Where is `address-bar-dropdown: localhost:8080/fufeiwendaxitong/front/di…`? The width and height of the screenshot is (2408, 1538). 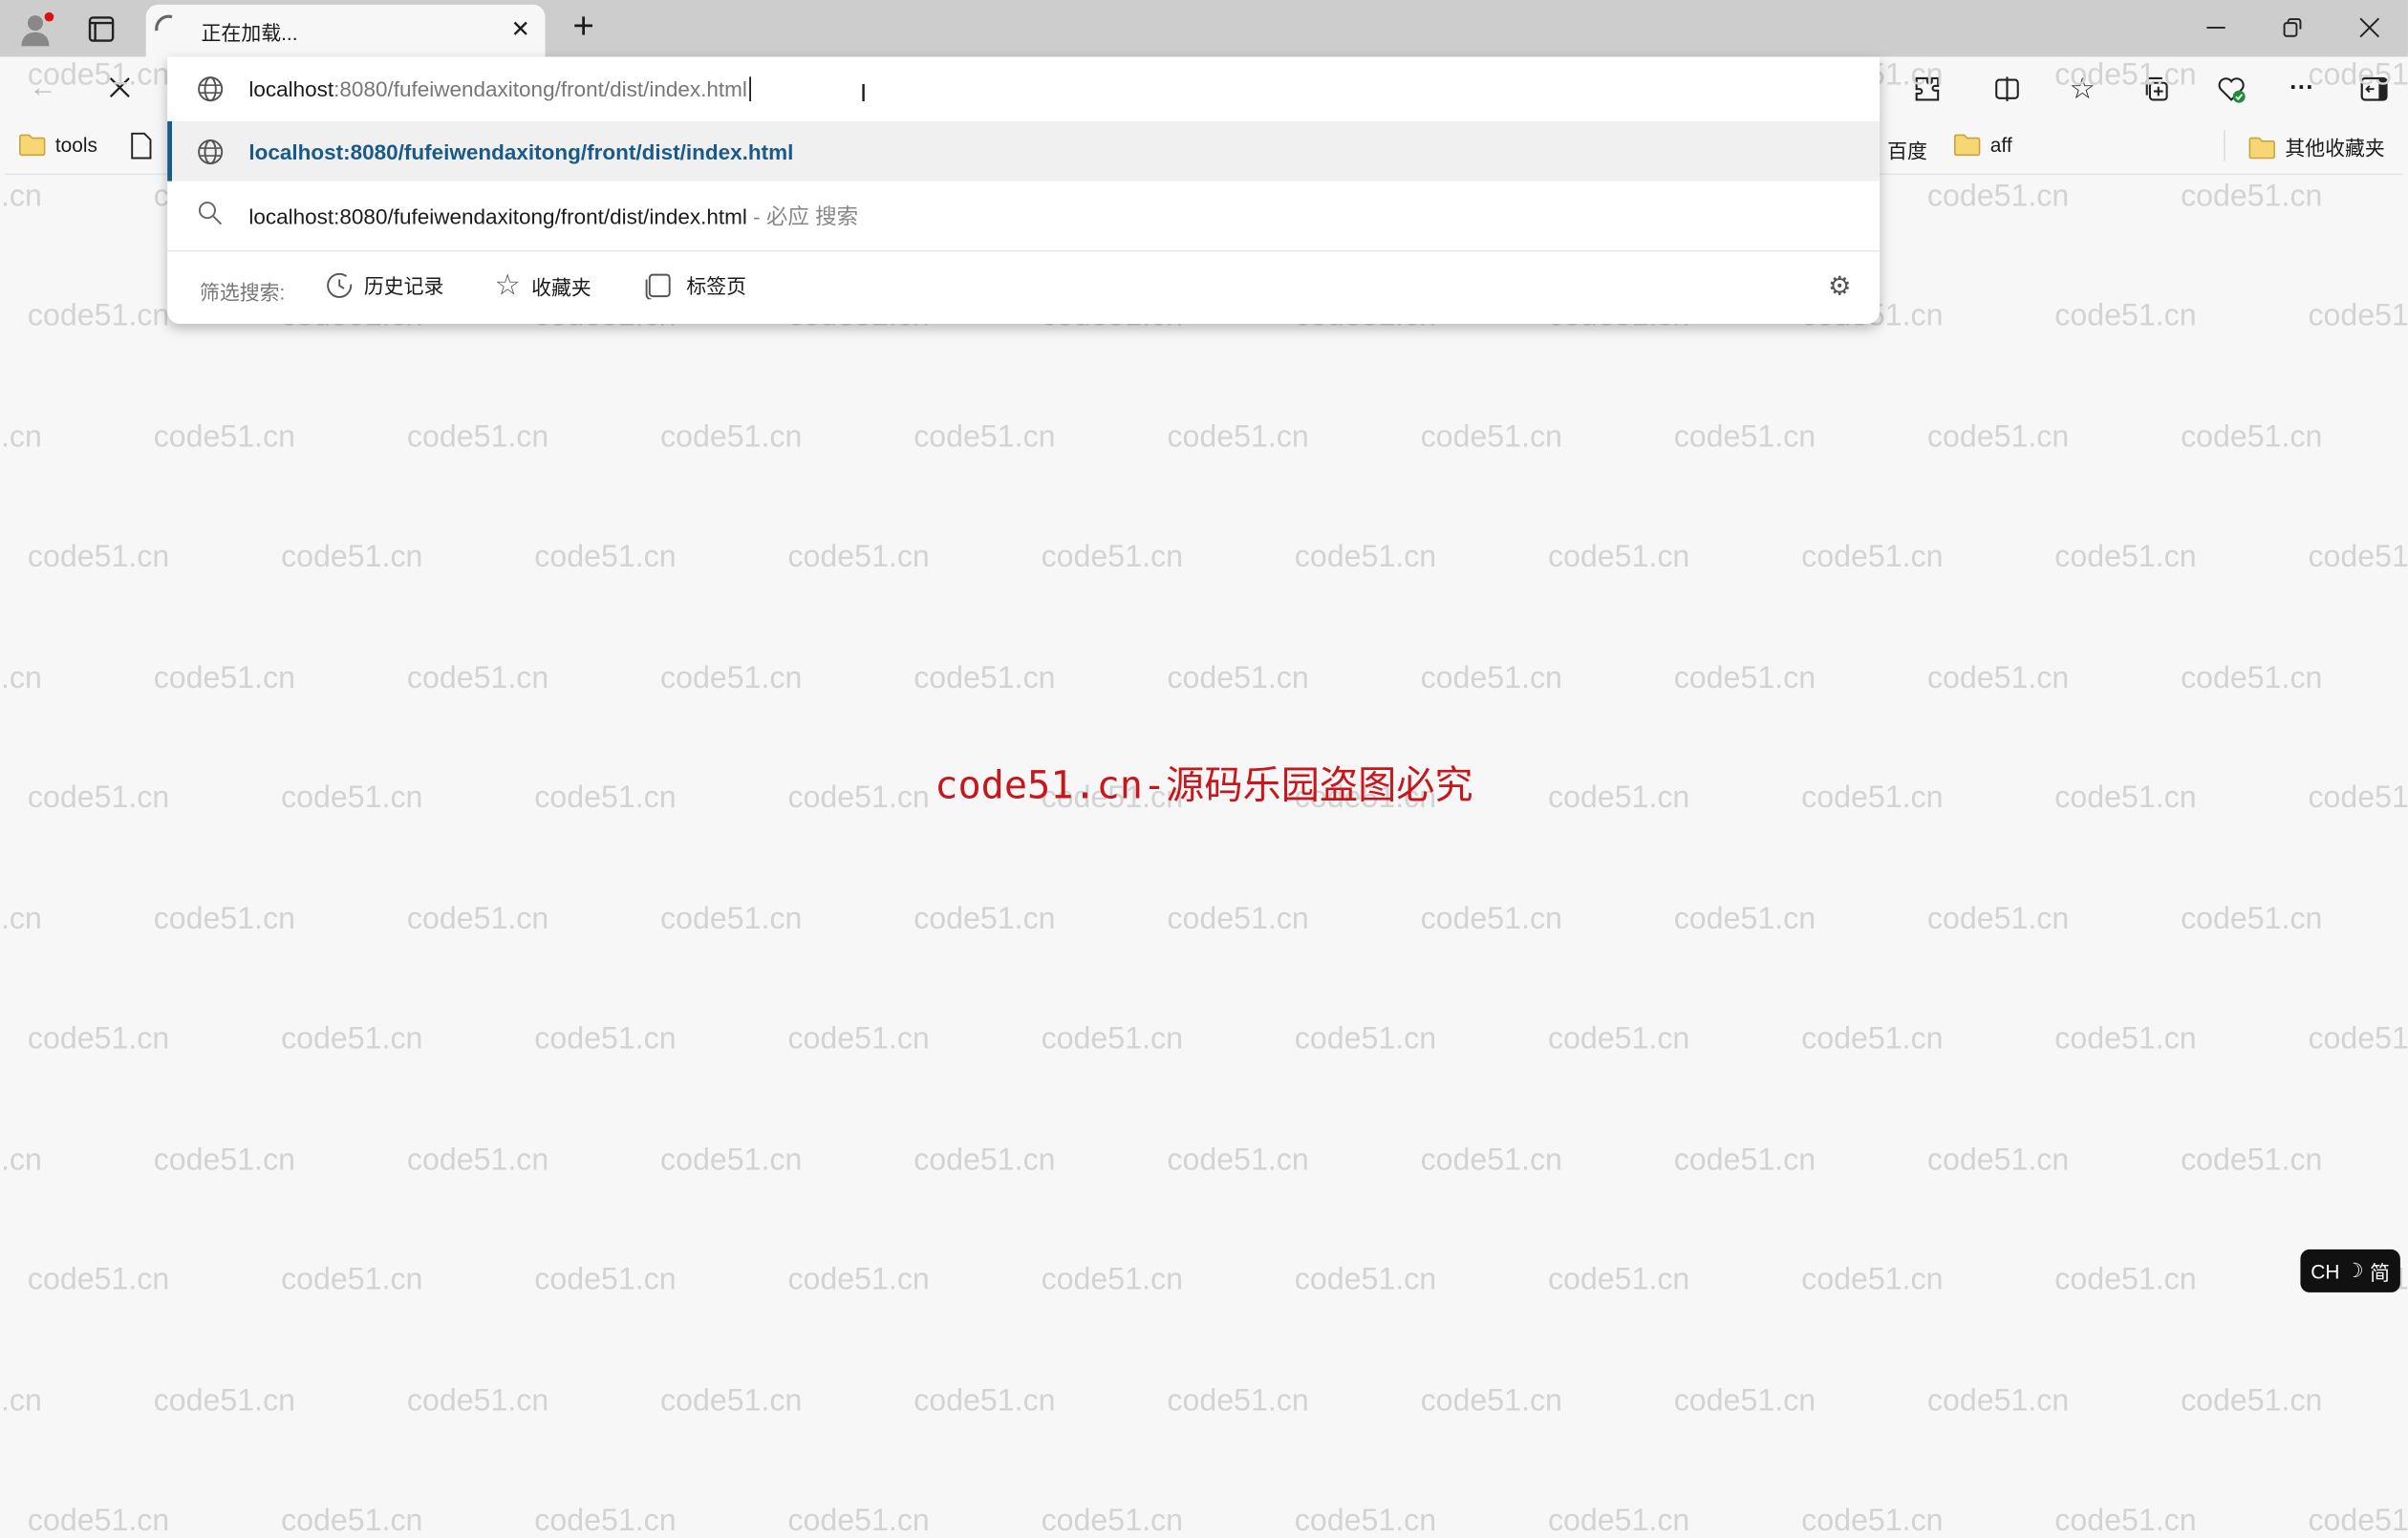 address-bar-dropdown: localhost:8080/fufeiwendaxitong/front/di… is located at coordinates (1024, 190).